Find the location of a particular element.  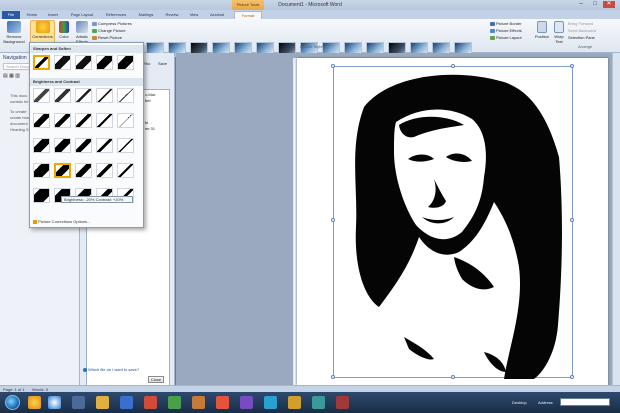

wrap-text-button: Wrap Text is located at coordinates (559, 32).